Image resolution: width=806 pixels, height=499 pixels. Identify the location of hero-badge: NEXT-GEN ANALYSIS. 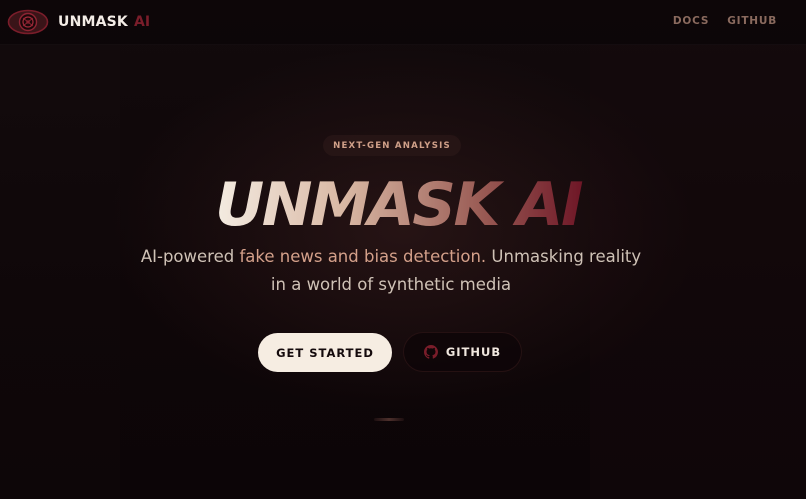
(392, 145).